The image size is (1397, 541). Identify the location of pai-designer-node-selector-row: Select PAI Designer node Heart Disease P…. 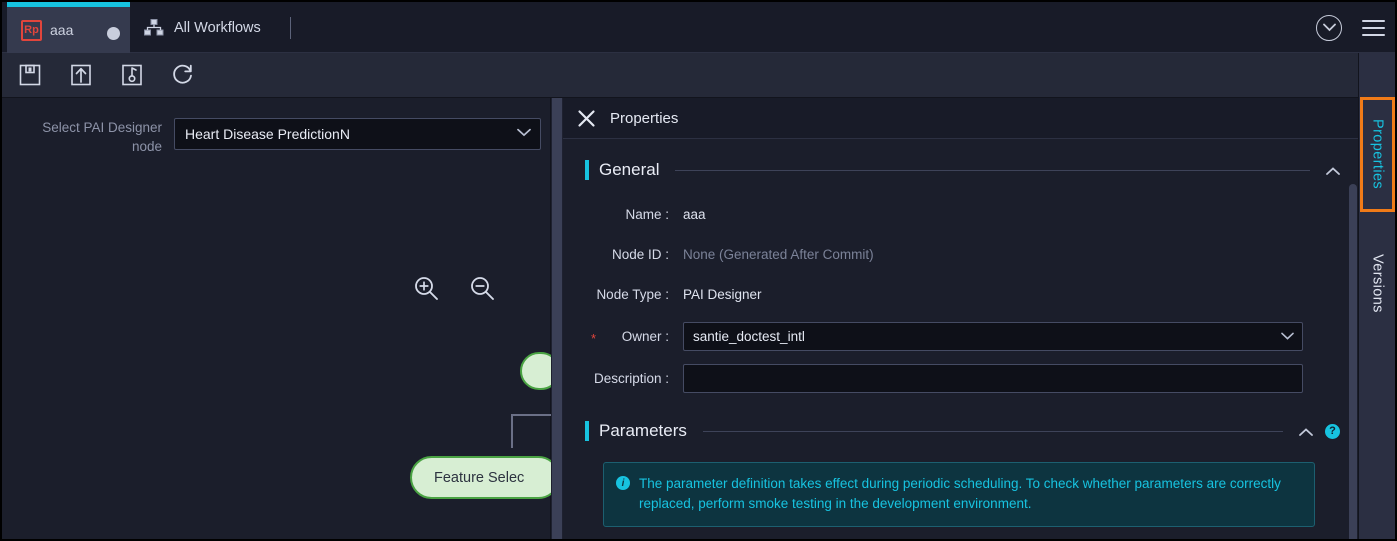
(276, 137).